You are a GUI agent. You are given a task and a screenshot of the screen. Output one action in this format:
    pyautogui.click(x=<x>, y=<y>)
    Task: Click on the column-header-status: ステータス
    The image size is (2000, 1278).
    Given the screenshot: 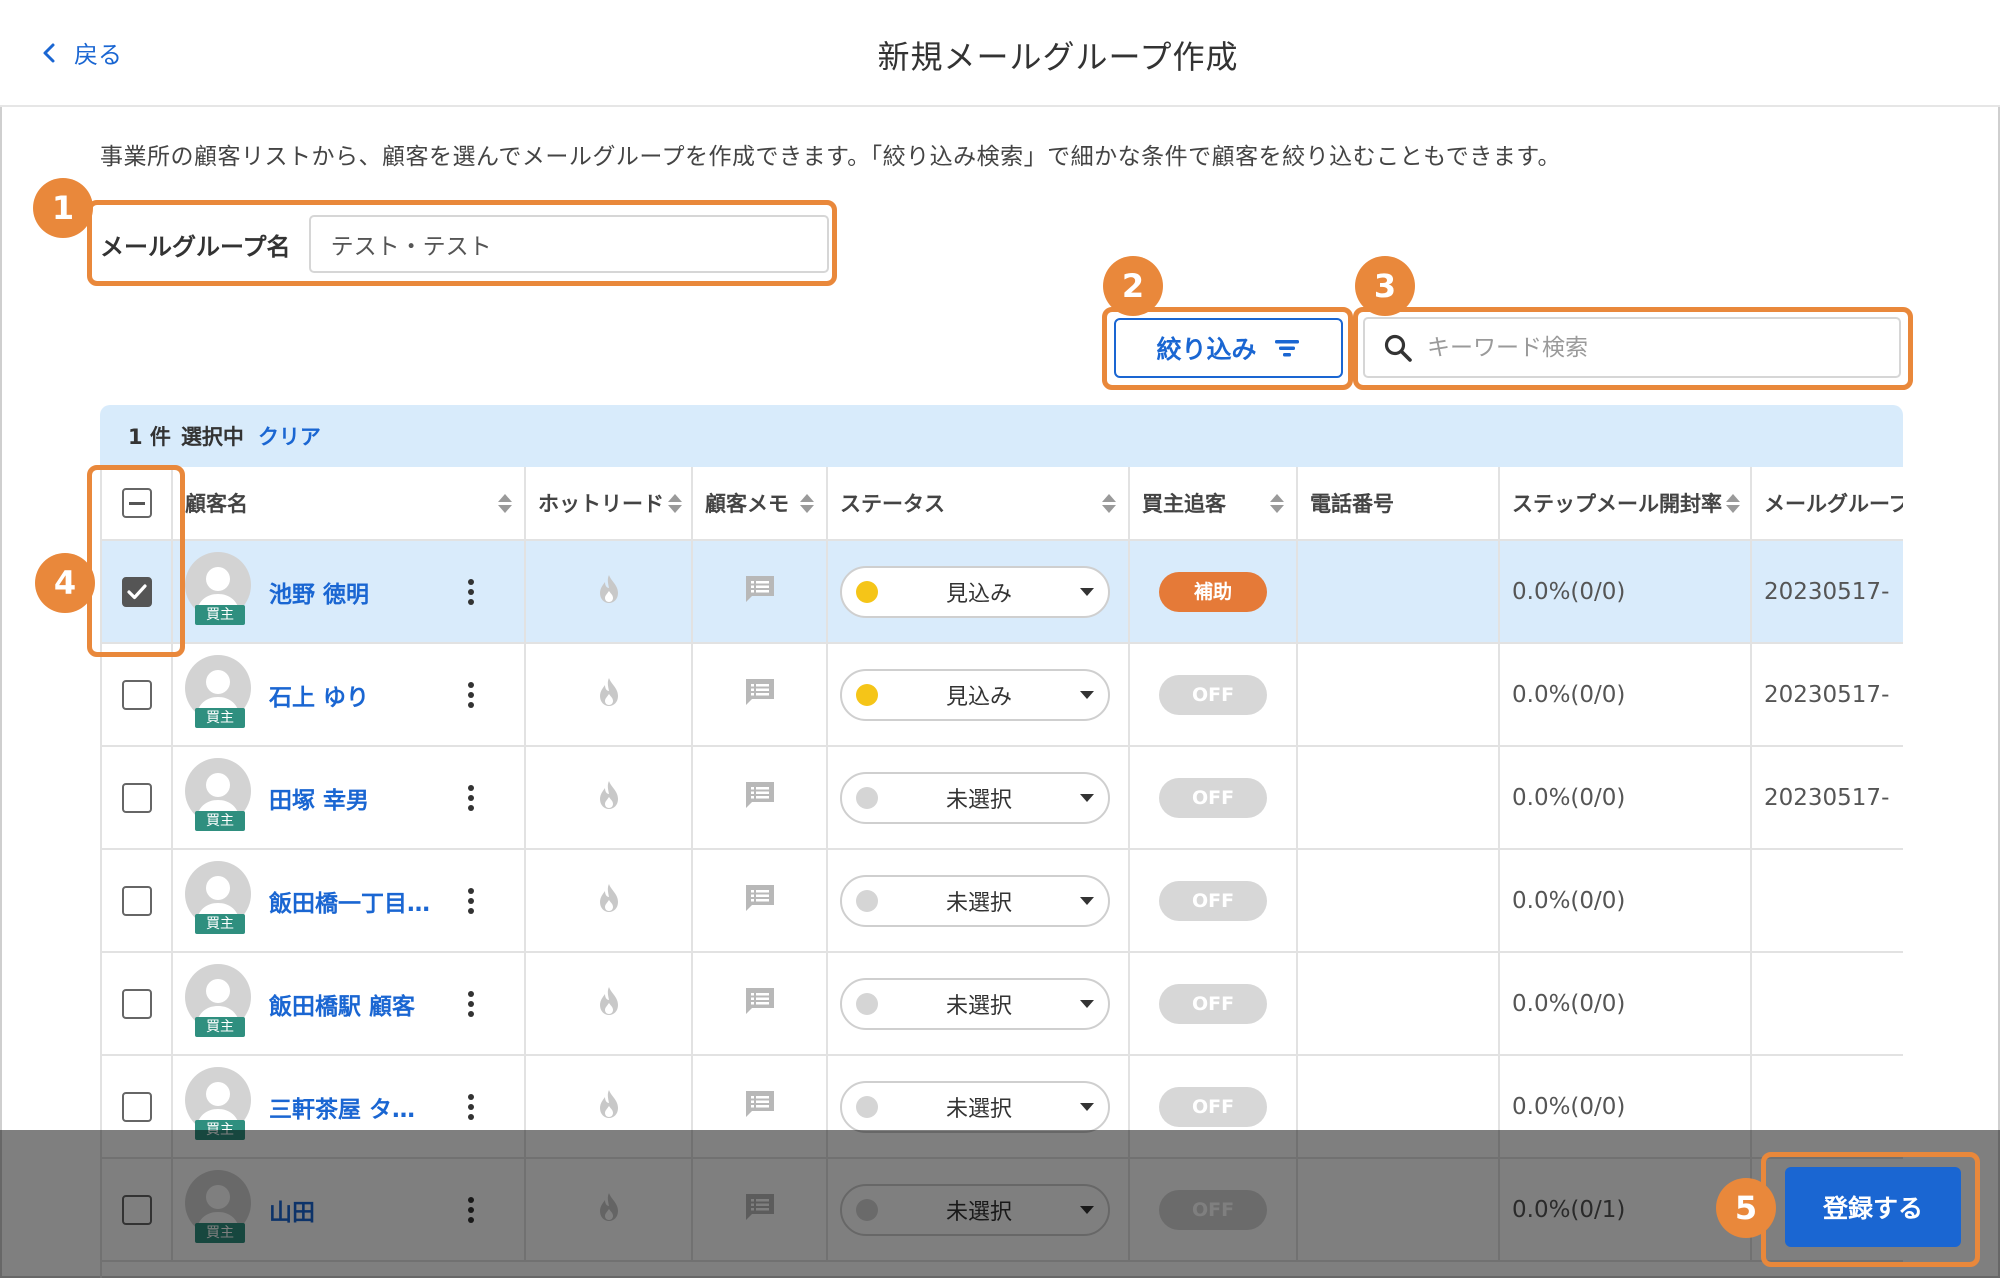 What is the action you would take?
    pyautogui.click(x=978, y=504)
    